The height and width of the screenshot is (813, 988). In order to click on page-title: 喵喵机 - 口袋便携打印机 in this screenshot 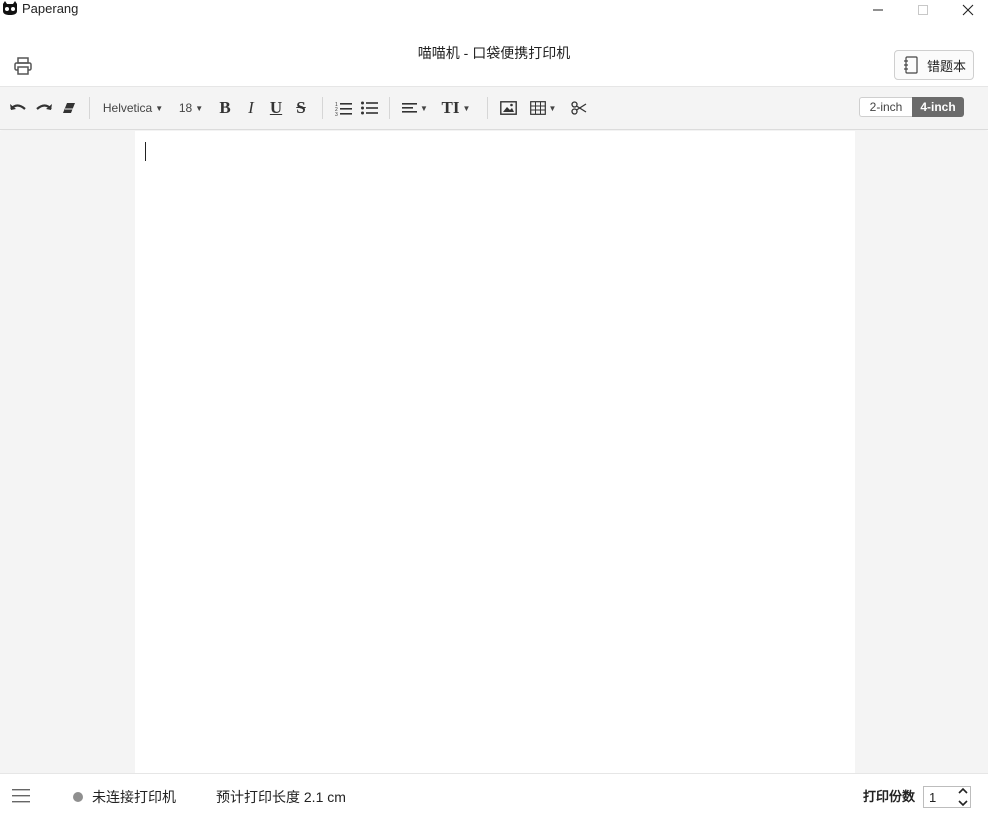, I will do `click(494, 53)`.